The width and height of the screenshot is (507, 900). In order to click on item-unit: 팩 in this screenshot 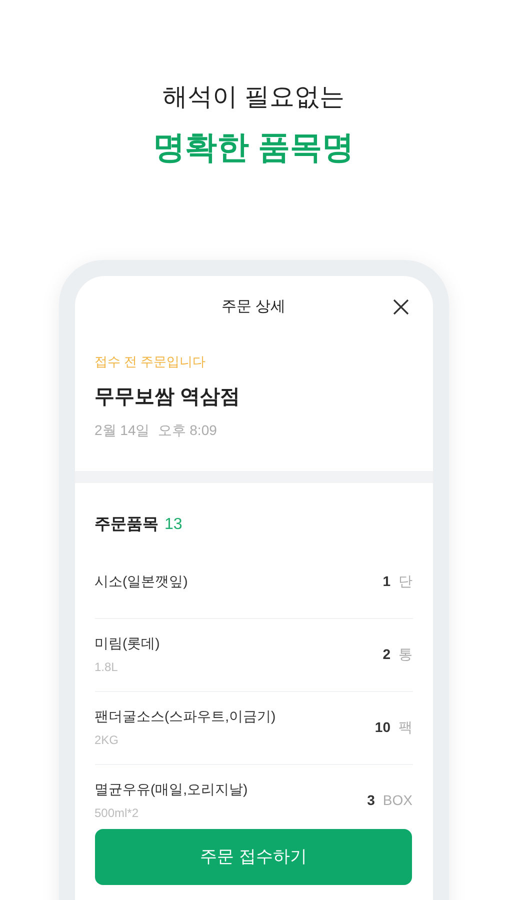, I will do `click(405, 727)`.